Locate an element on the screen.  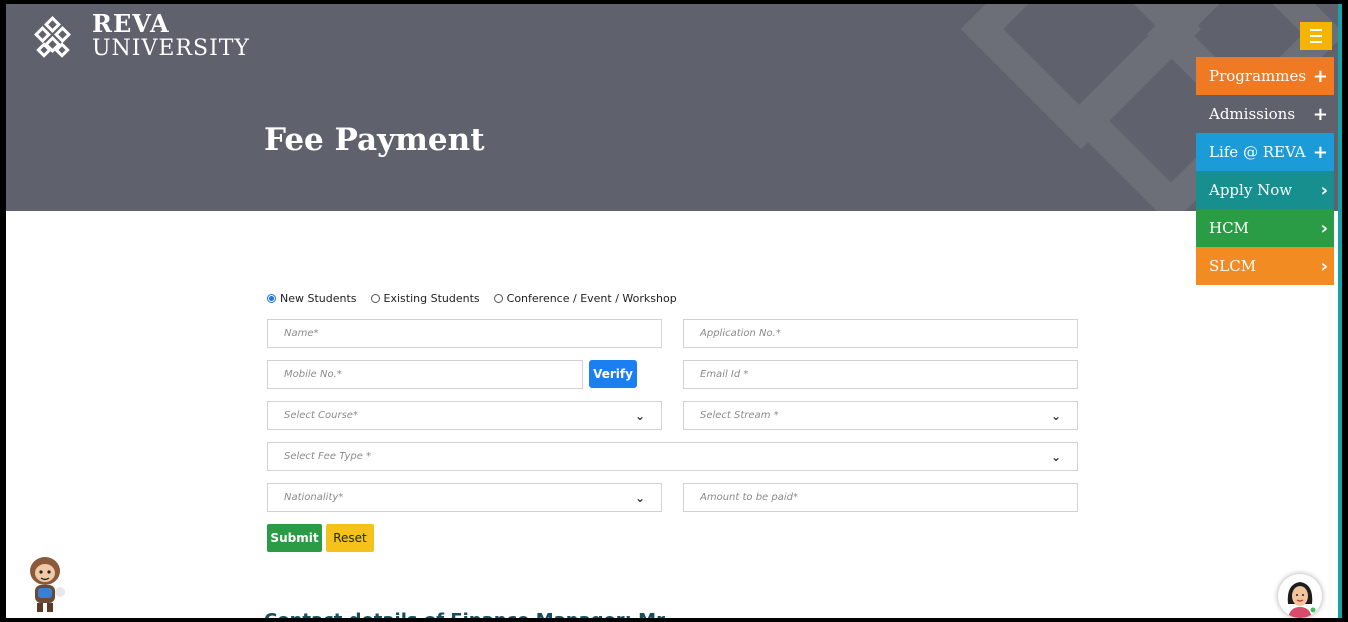
field-placeholder: Email Id * is located at coordinates (724, 374).